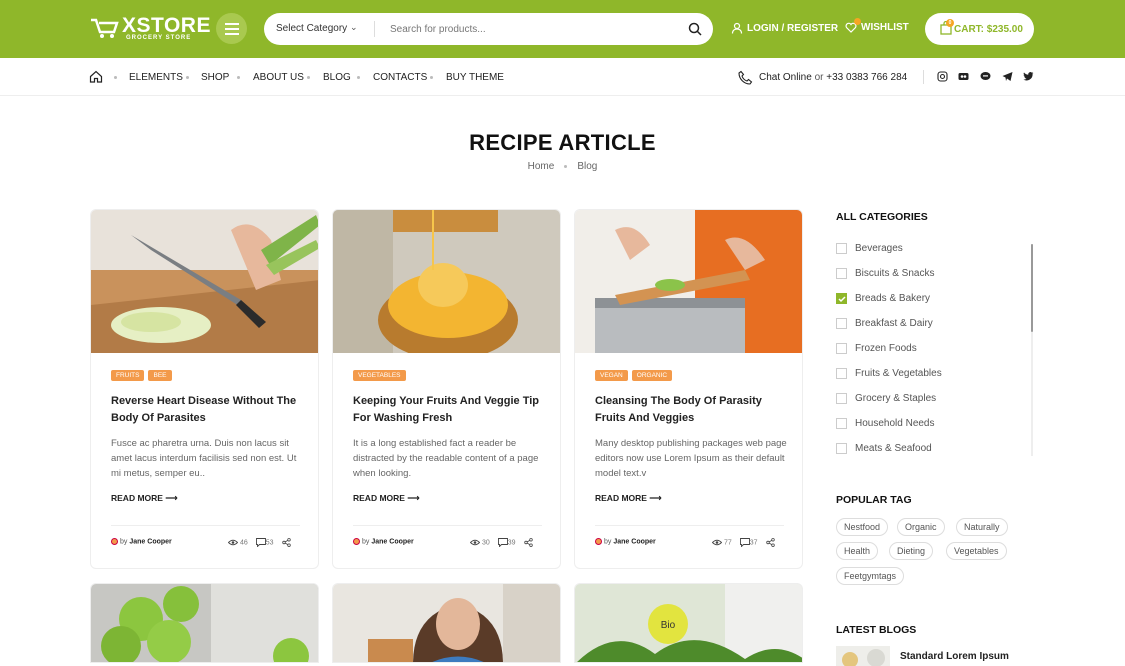  Describe the element at coordinates (354, 27) in the screenshot. I see `chevron-down-icon: ⌄` at that location.